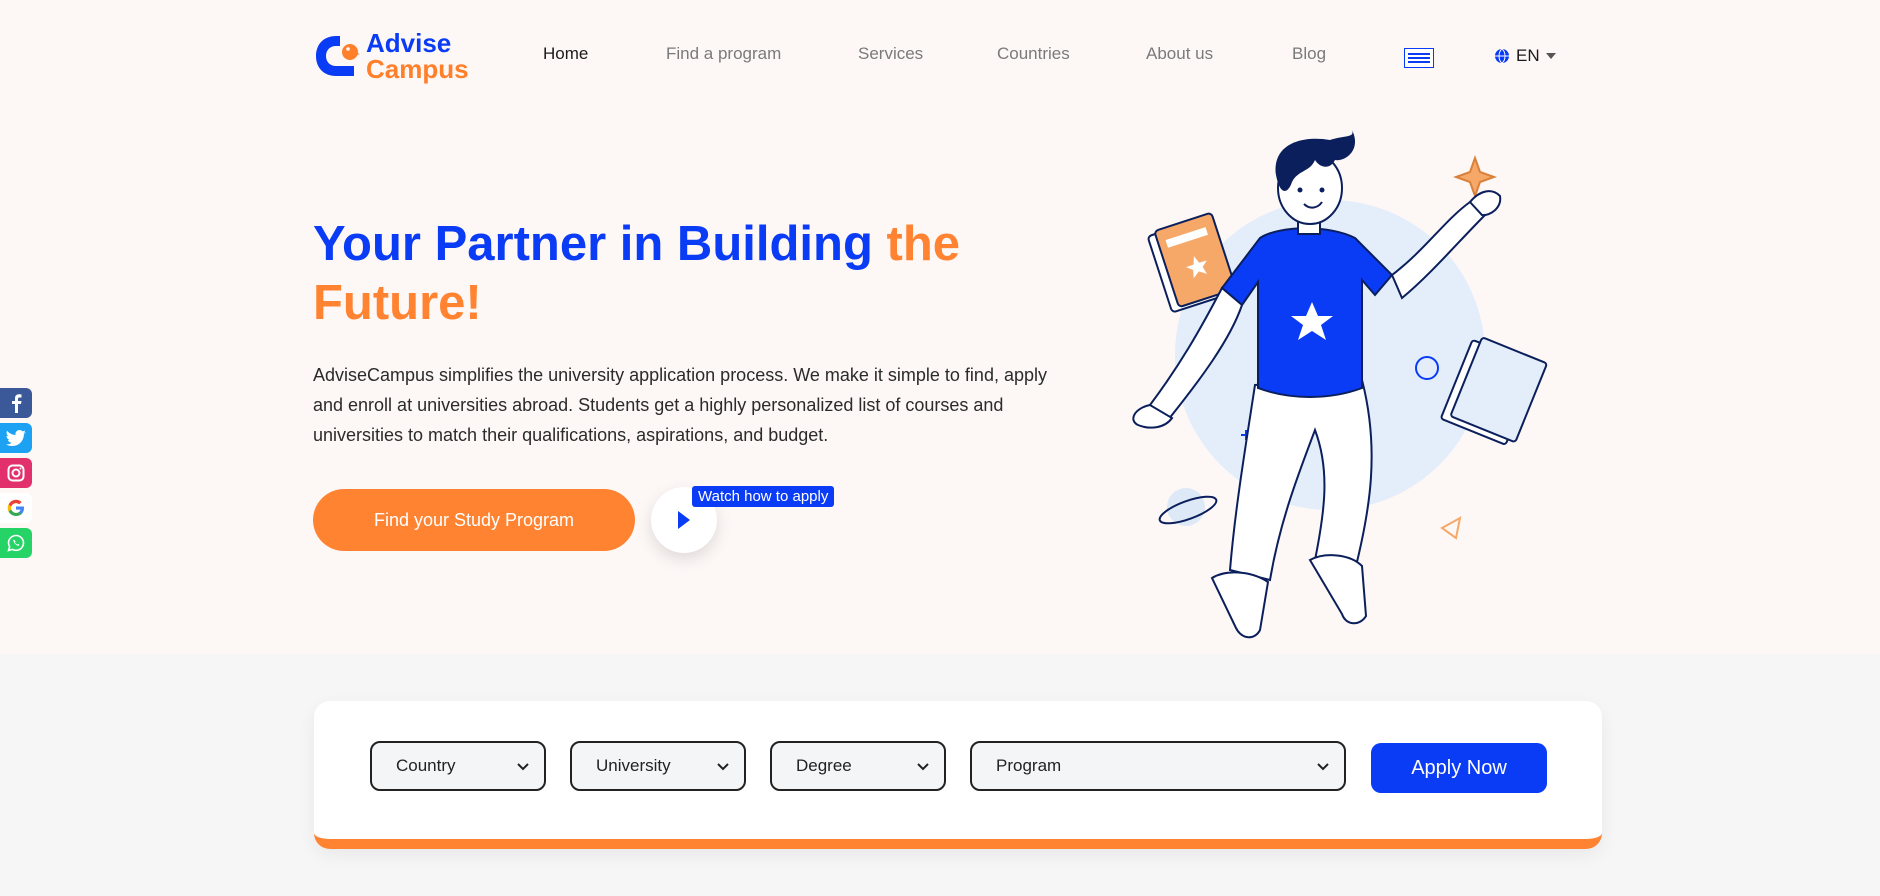 This screenshot has height=896, width=1880. Describe the element at coordinates (1029, 765) in the screenshot. I see `program-select-value: Program` at that location.